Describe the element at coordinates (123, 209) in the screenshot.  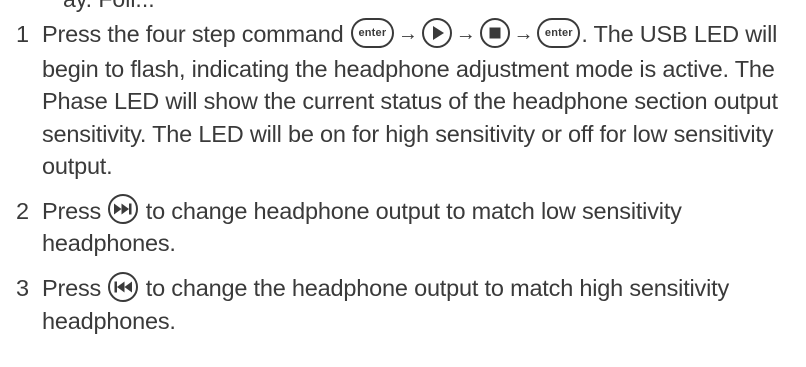
I see `next-track-button-icon` at that location.